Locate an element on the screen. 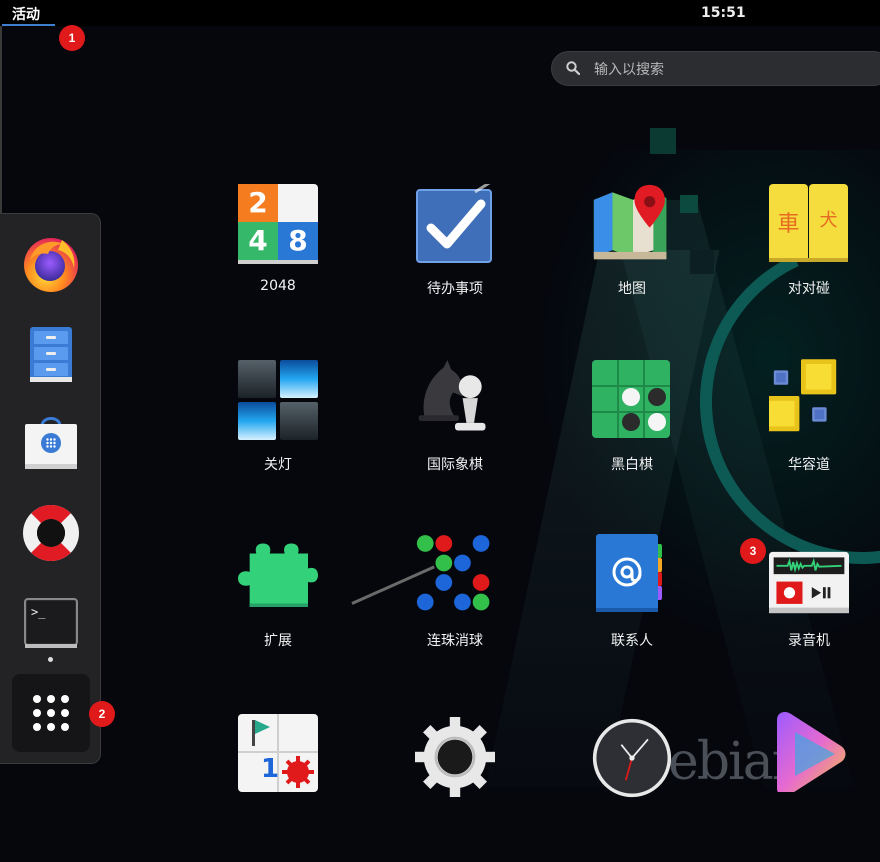  marker-2: 2 is located at coordinates (102, 714).